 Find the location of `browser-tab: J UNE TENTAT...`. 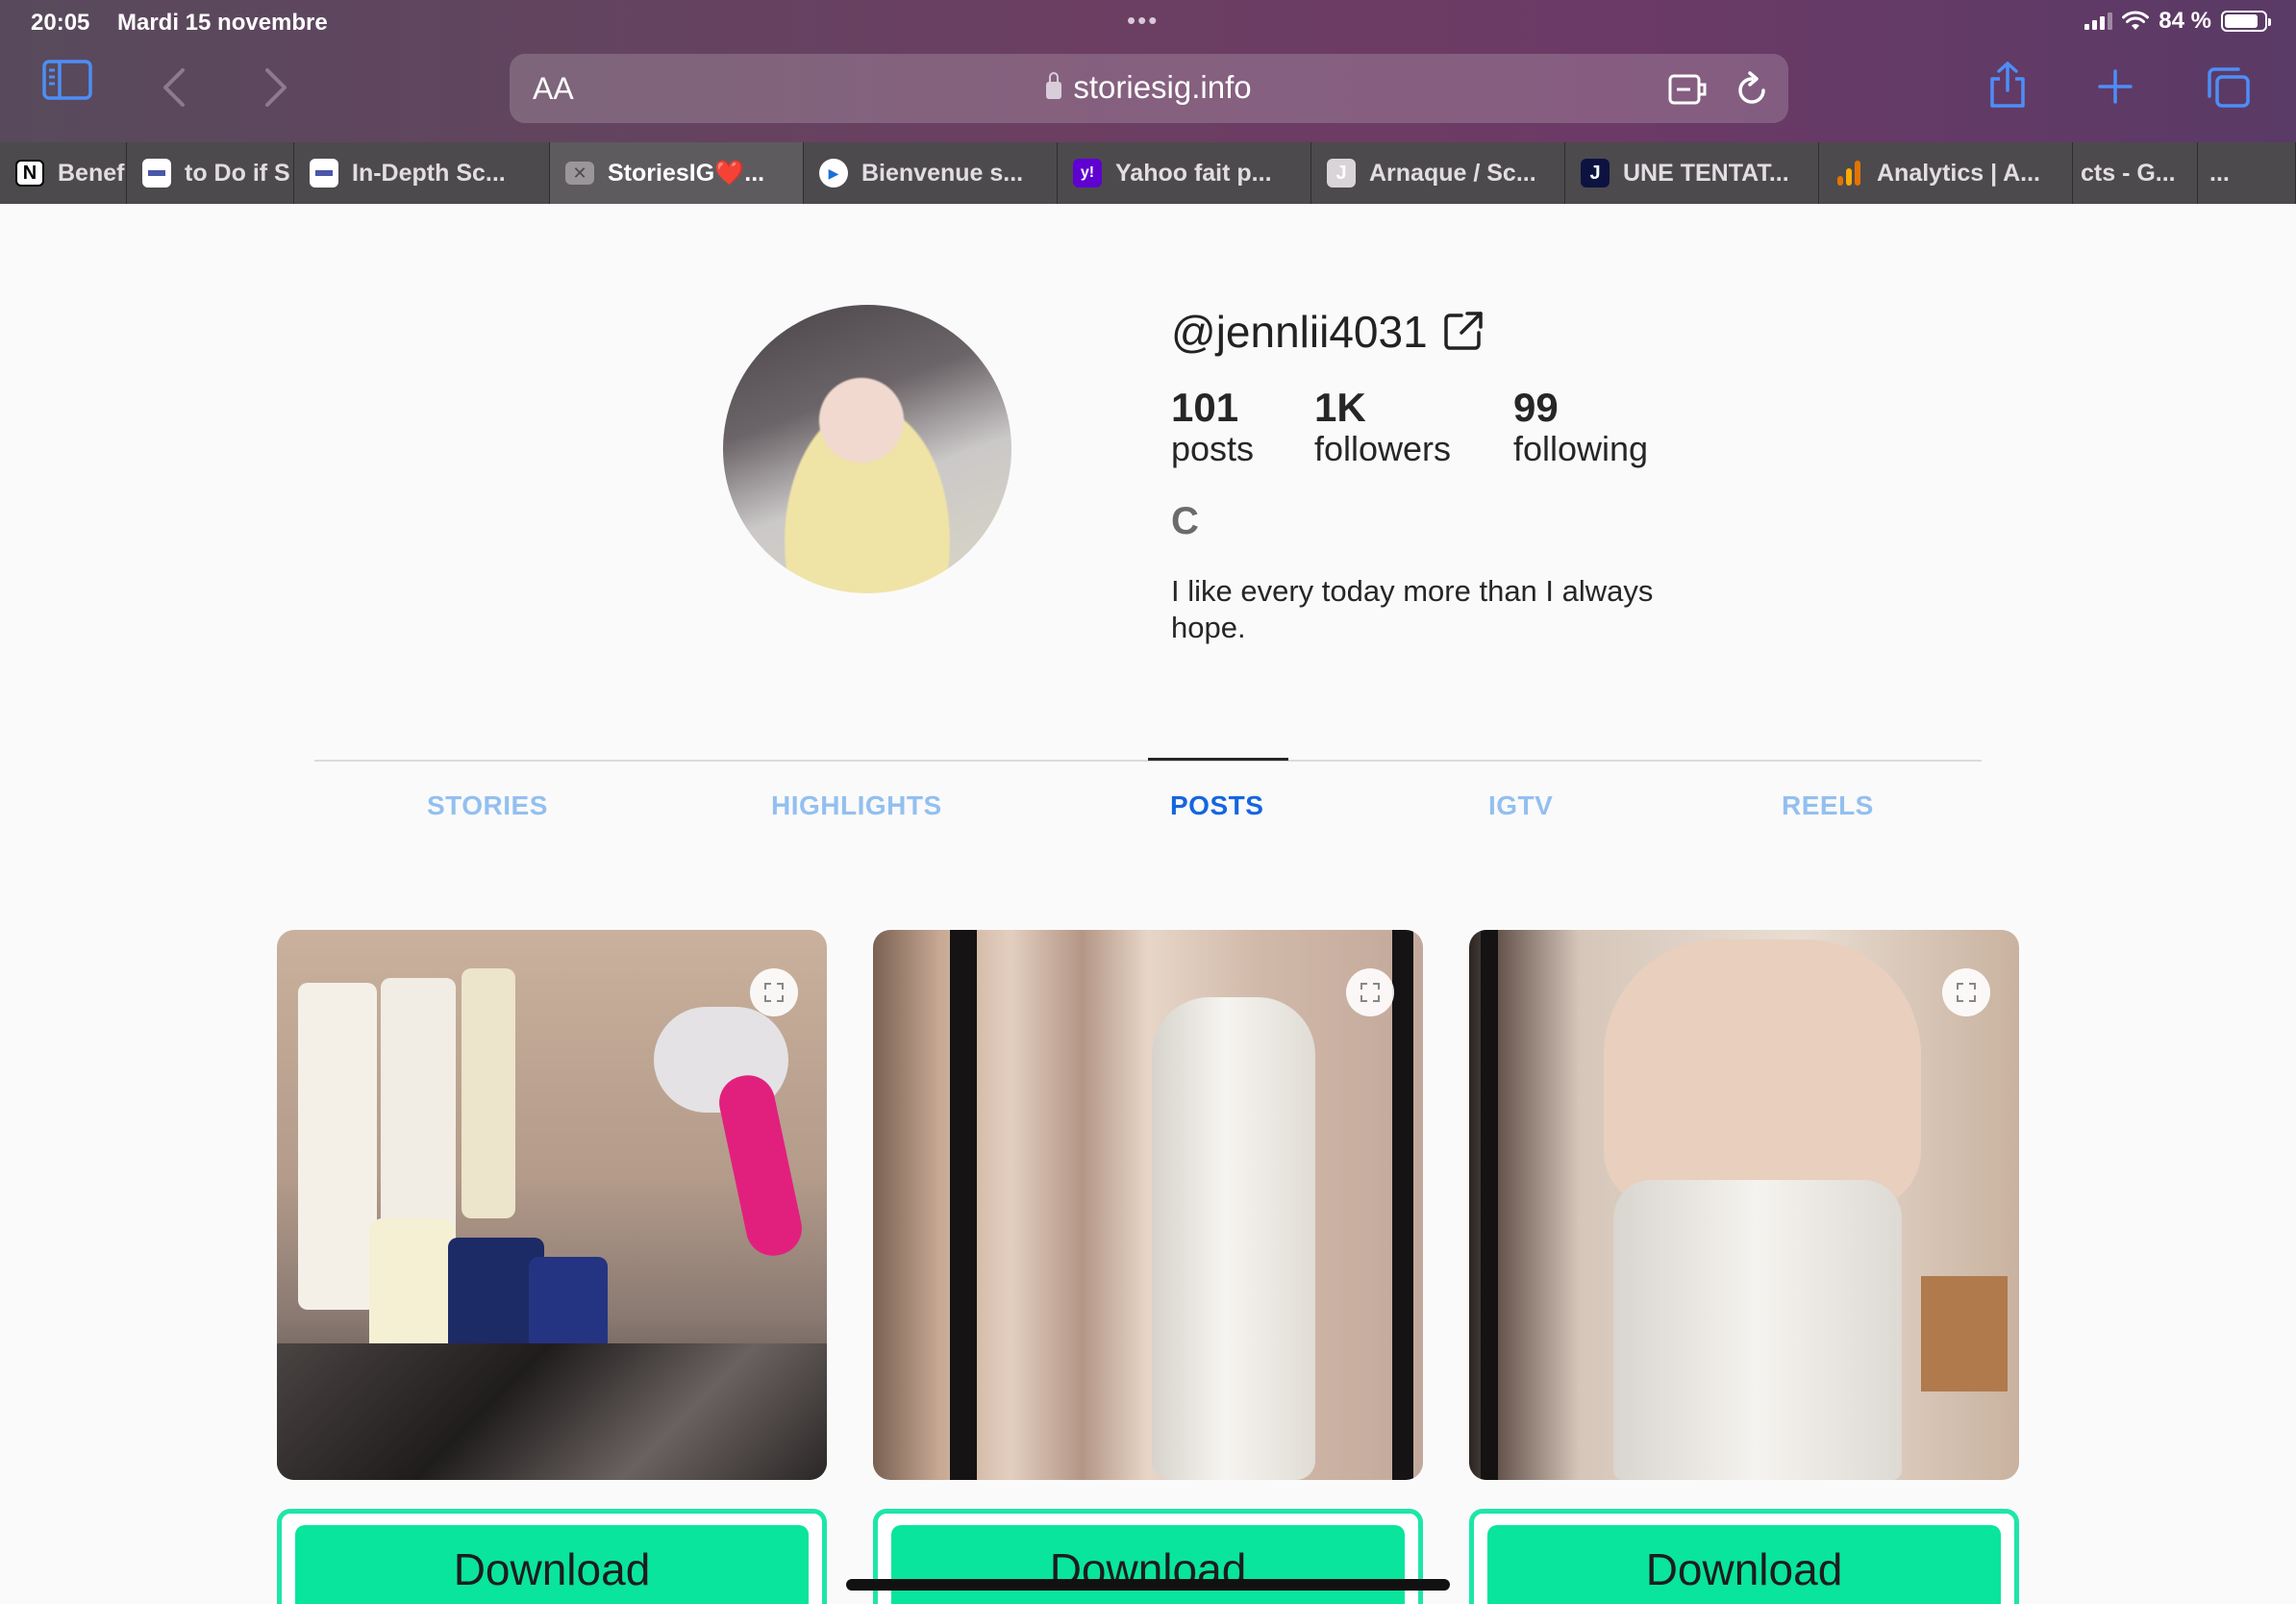

browser-tab: J UNE TENTAT... is located at coordinates (1692, 173).